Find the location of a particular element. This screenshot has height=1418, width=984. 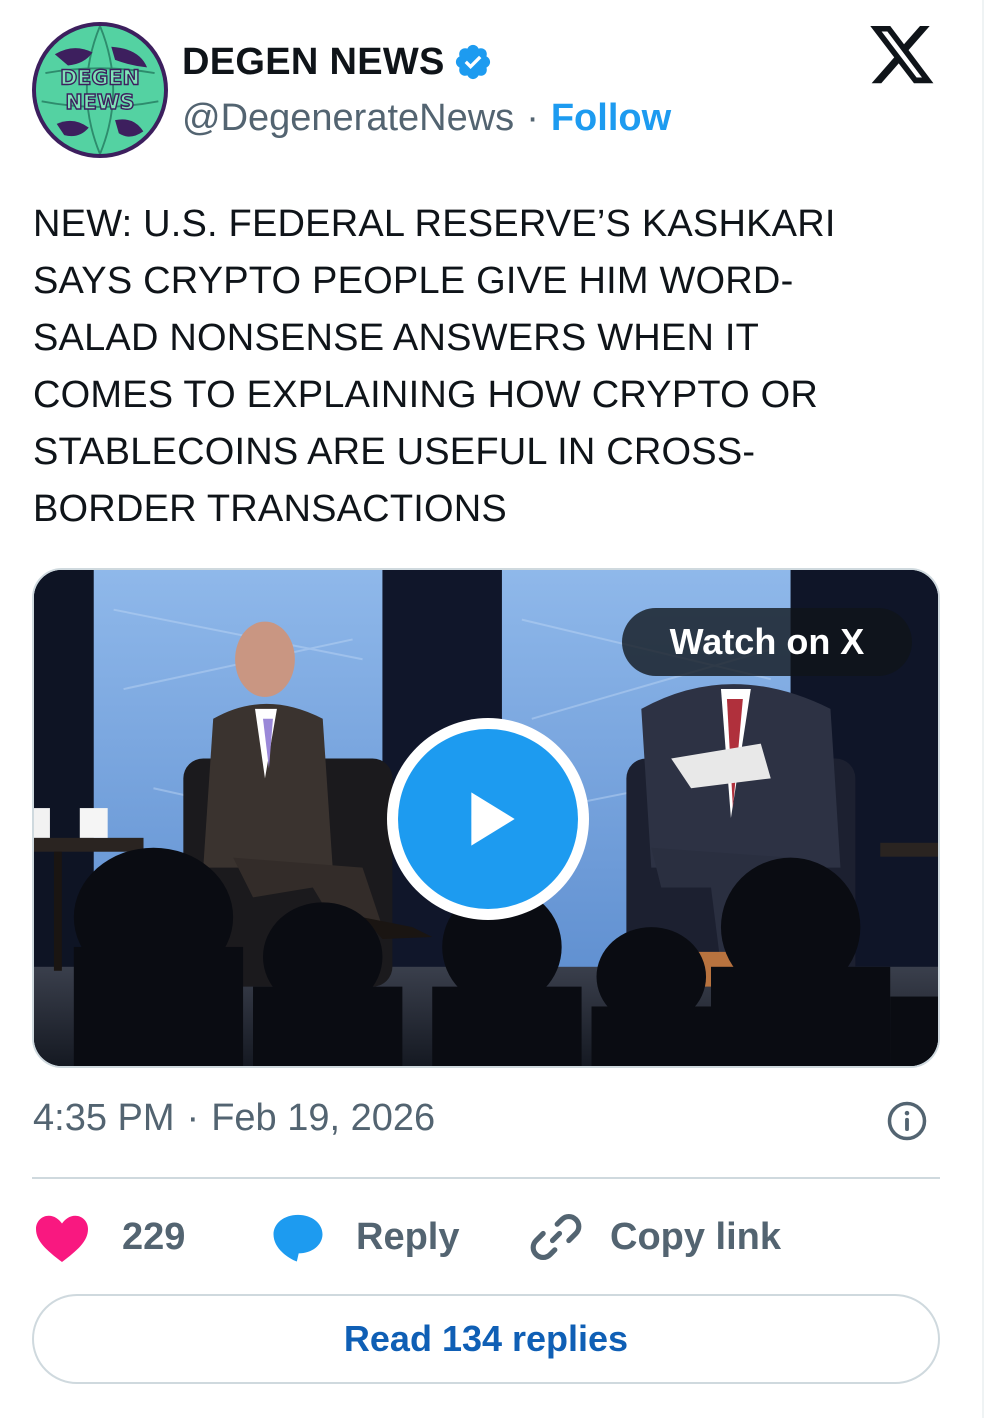

read-replies-button: Read 134 replies is located at coordinates (486, 1339).